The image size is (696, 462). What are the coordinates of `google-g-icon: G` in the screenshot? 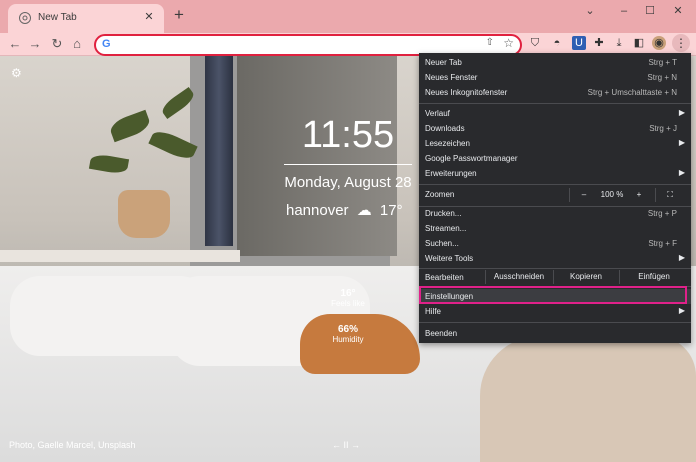 It's located at (106, 44).